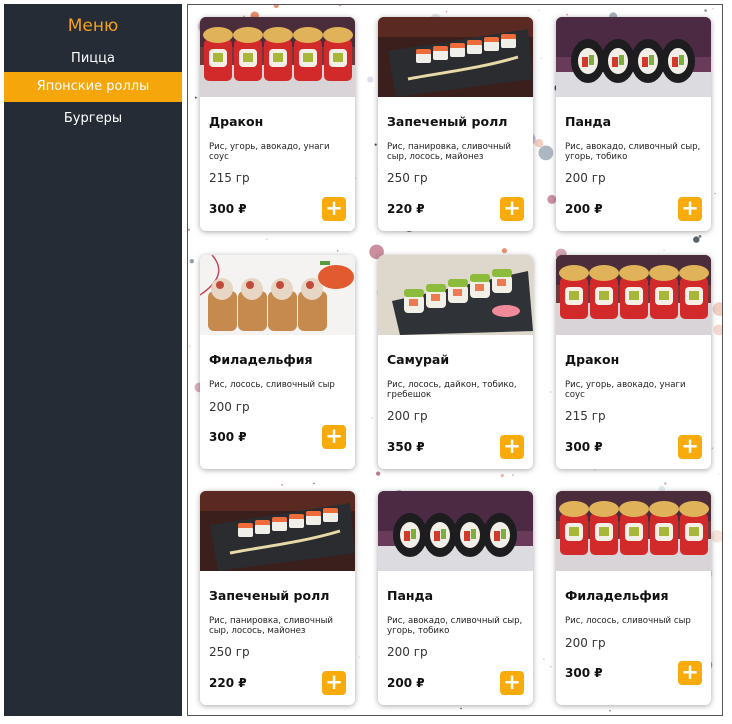 The width and height of the screenshot is (732, 724). Describe the element at coordinates (93, 26) in the screenshot. I see `menu-title: Меню` at that location.